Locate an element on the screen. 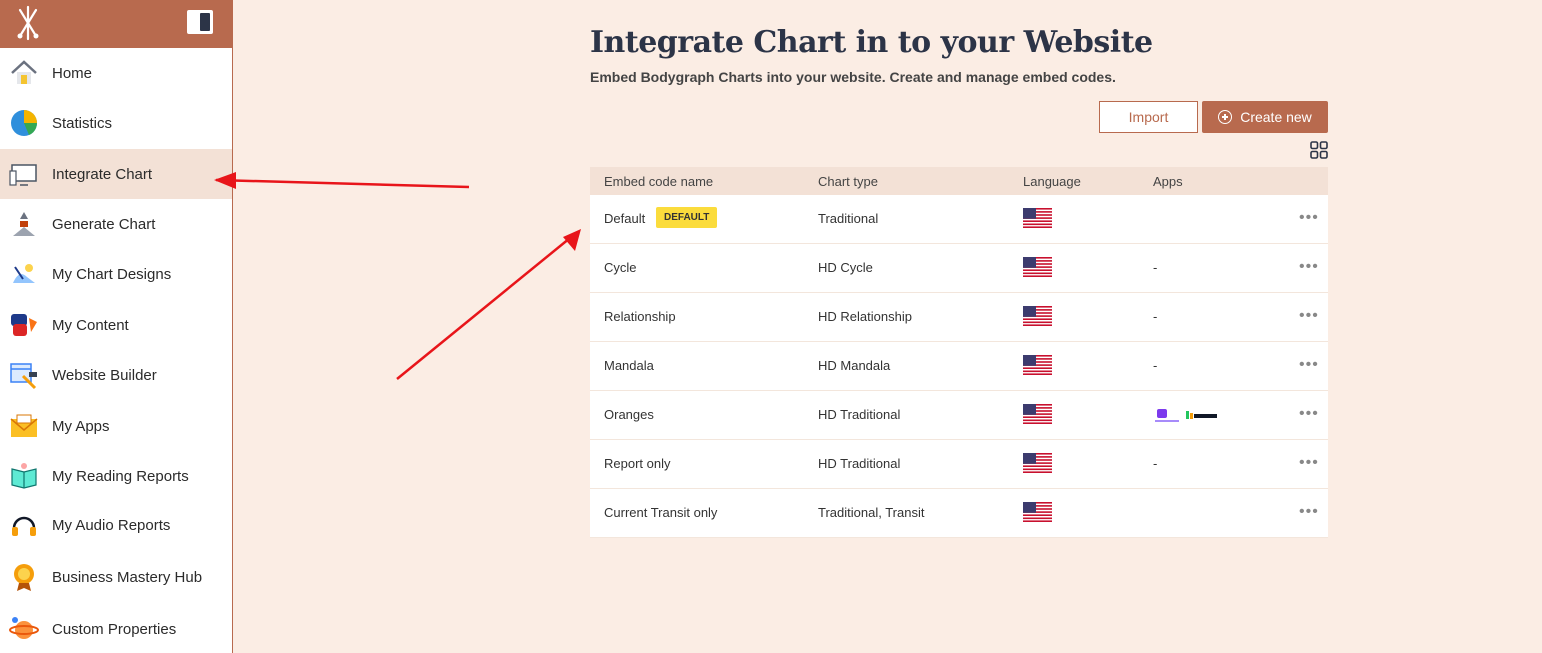 Image resolution: width=1542 pixels, height=653 pixels. sidebar-item-custom-properties: Custom Properties is located at coordinates (116, 628).